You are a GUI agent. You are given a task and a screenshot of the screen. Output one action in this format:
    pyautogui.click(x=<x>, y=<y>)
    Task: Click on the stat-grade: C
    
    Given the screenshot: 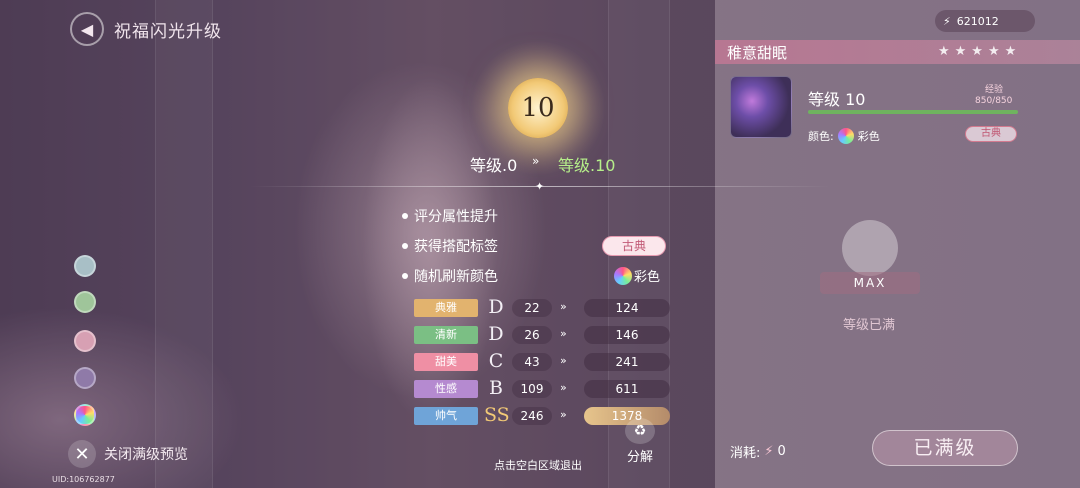 What is the action you would take?
    pyautogui.click(x=496, y=361)
    